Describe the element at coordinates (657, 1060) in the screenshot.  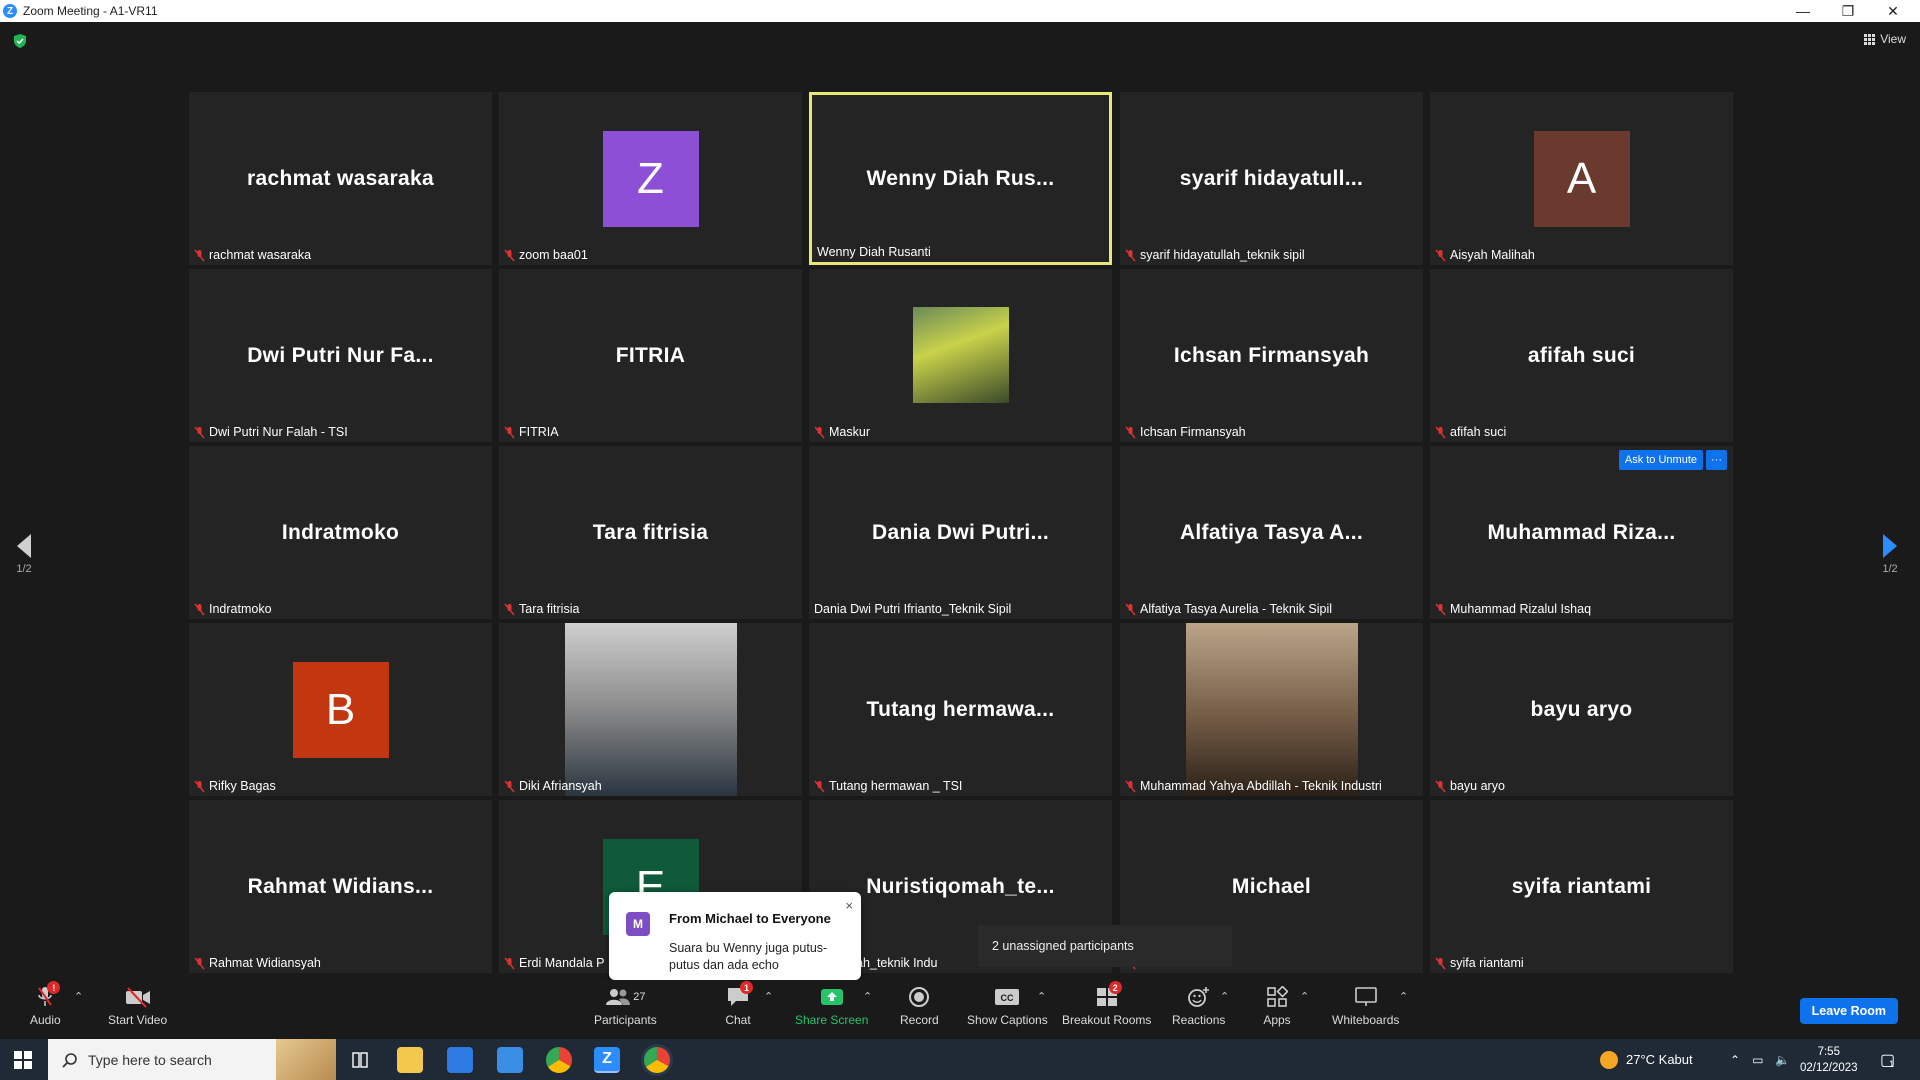
I see `chrome-active-icon` at that location.